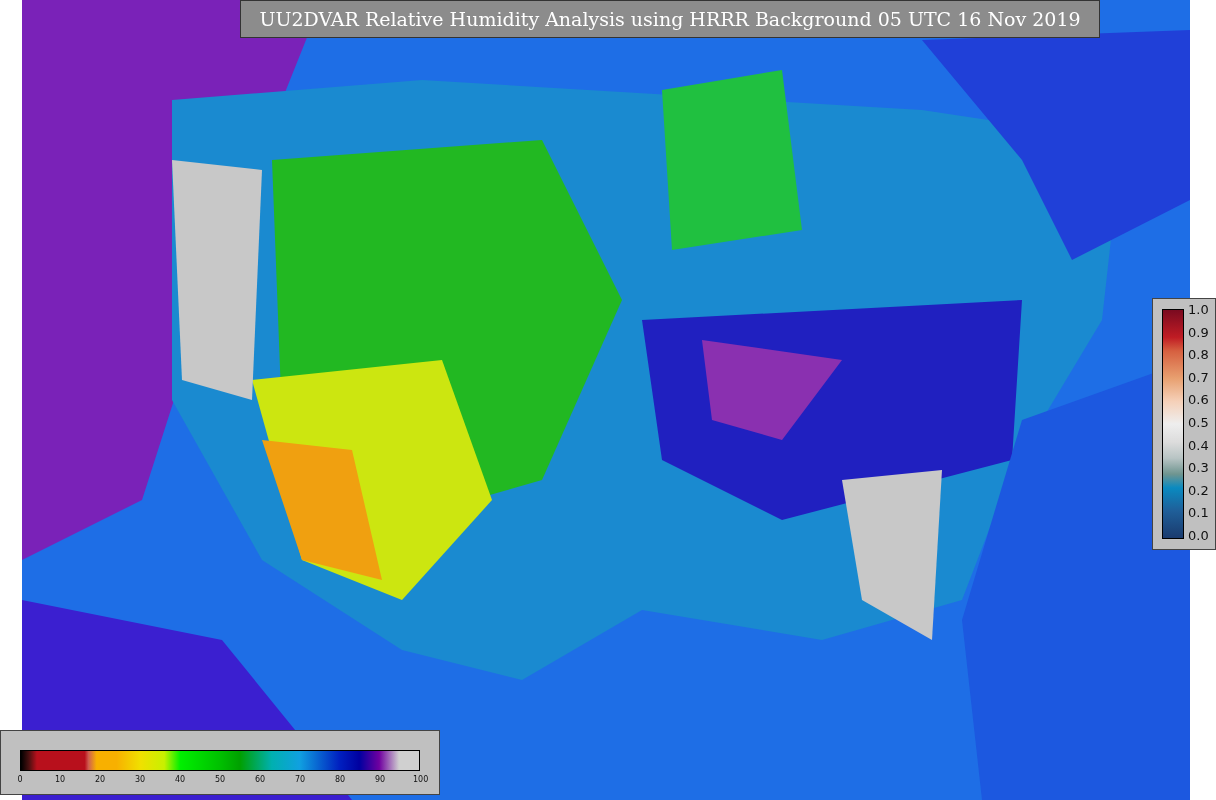 The height and width of the screenshot is (800, 1216). Describe the element at coordinates (1198, 400) in the screenshot. I see `colorbar-tick-label: 0.6` at that location.